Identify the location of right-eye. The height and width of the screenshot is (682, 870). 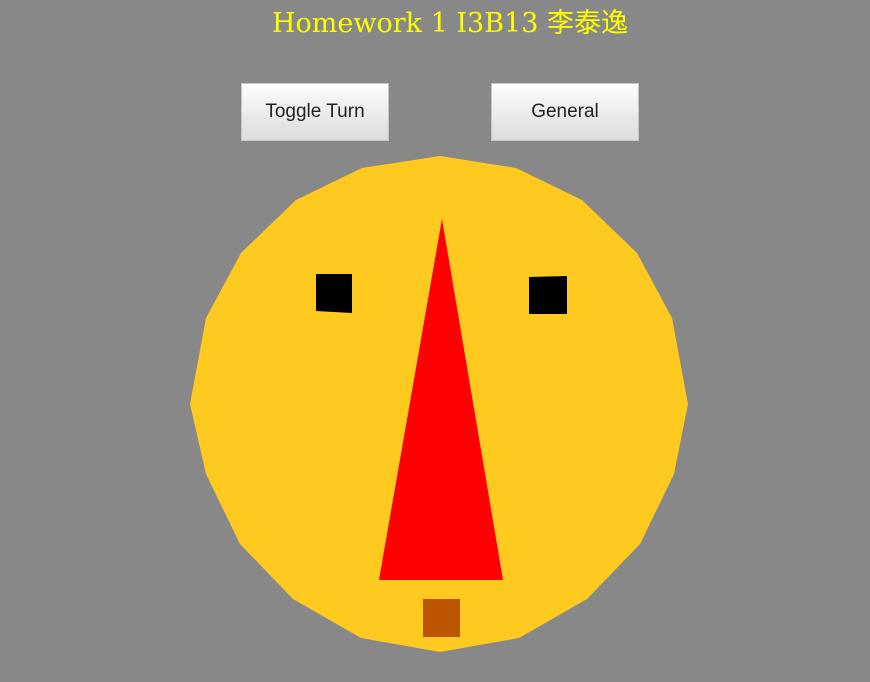
(548, 295).